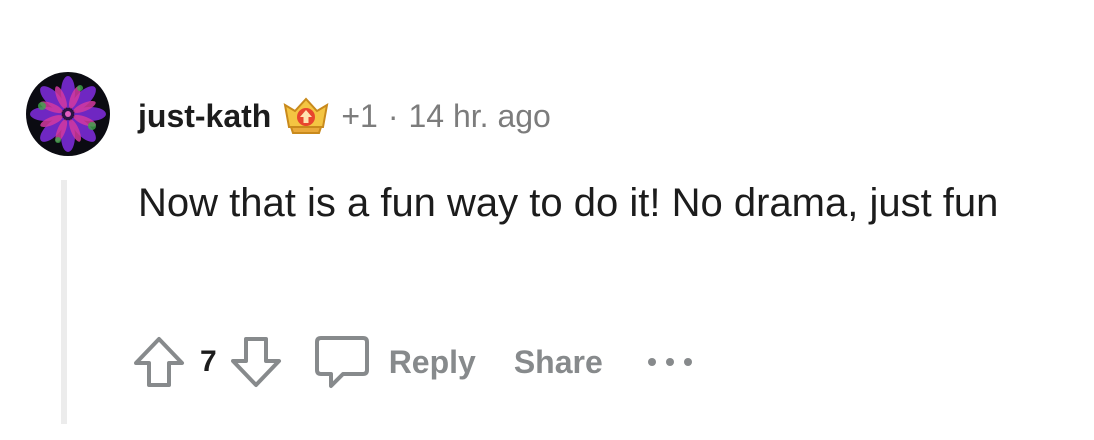 The image size is (1094, 440). Describe the element at coordinates (159, 362) in the screenshot. I see `arrow-up-icon` at that location.